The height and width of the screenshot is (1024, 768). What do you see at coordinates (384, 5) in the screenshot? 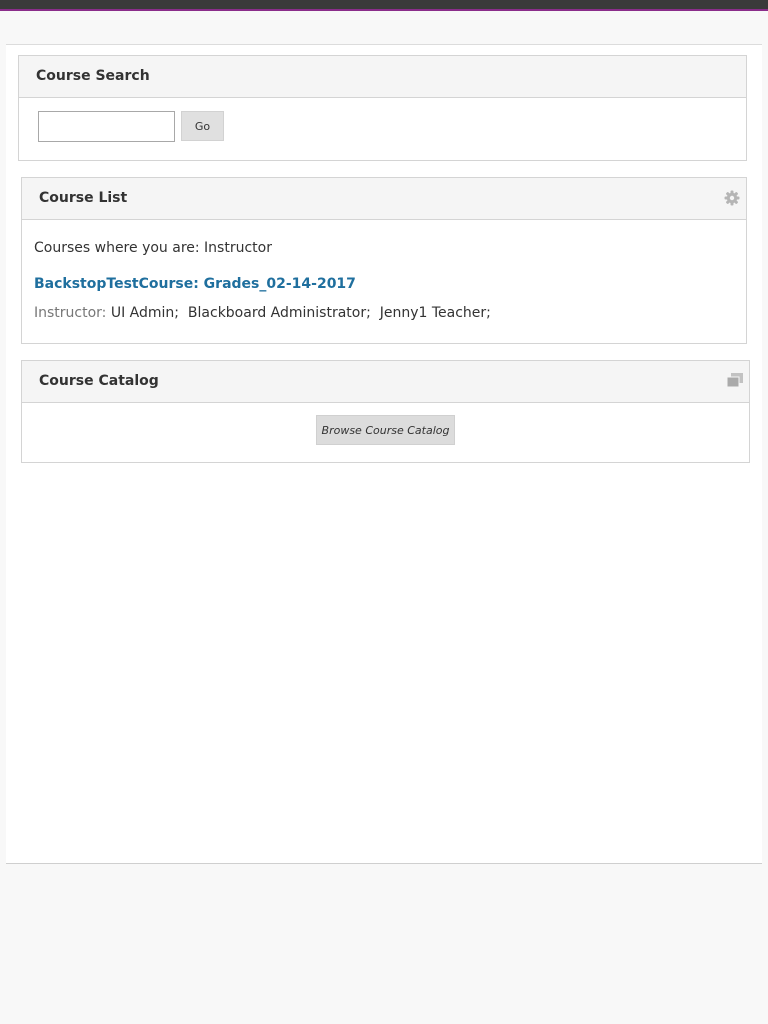
I see `top-navigation-bar` at bounding box center [384, 5].